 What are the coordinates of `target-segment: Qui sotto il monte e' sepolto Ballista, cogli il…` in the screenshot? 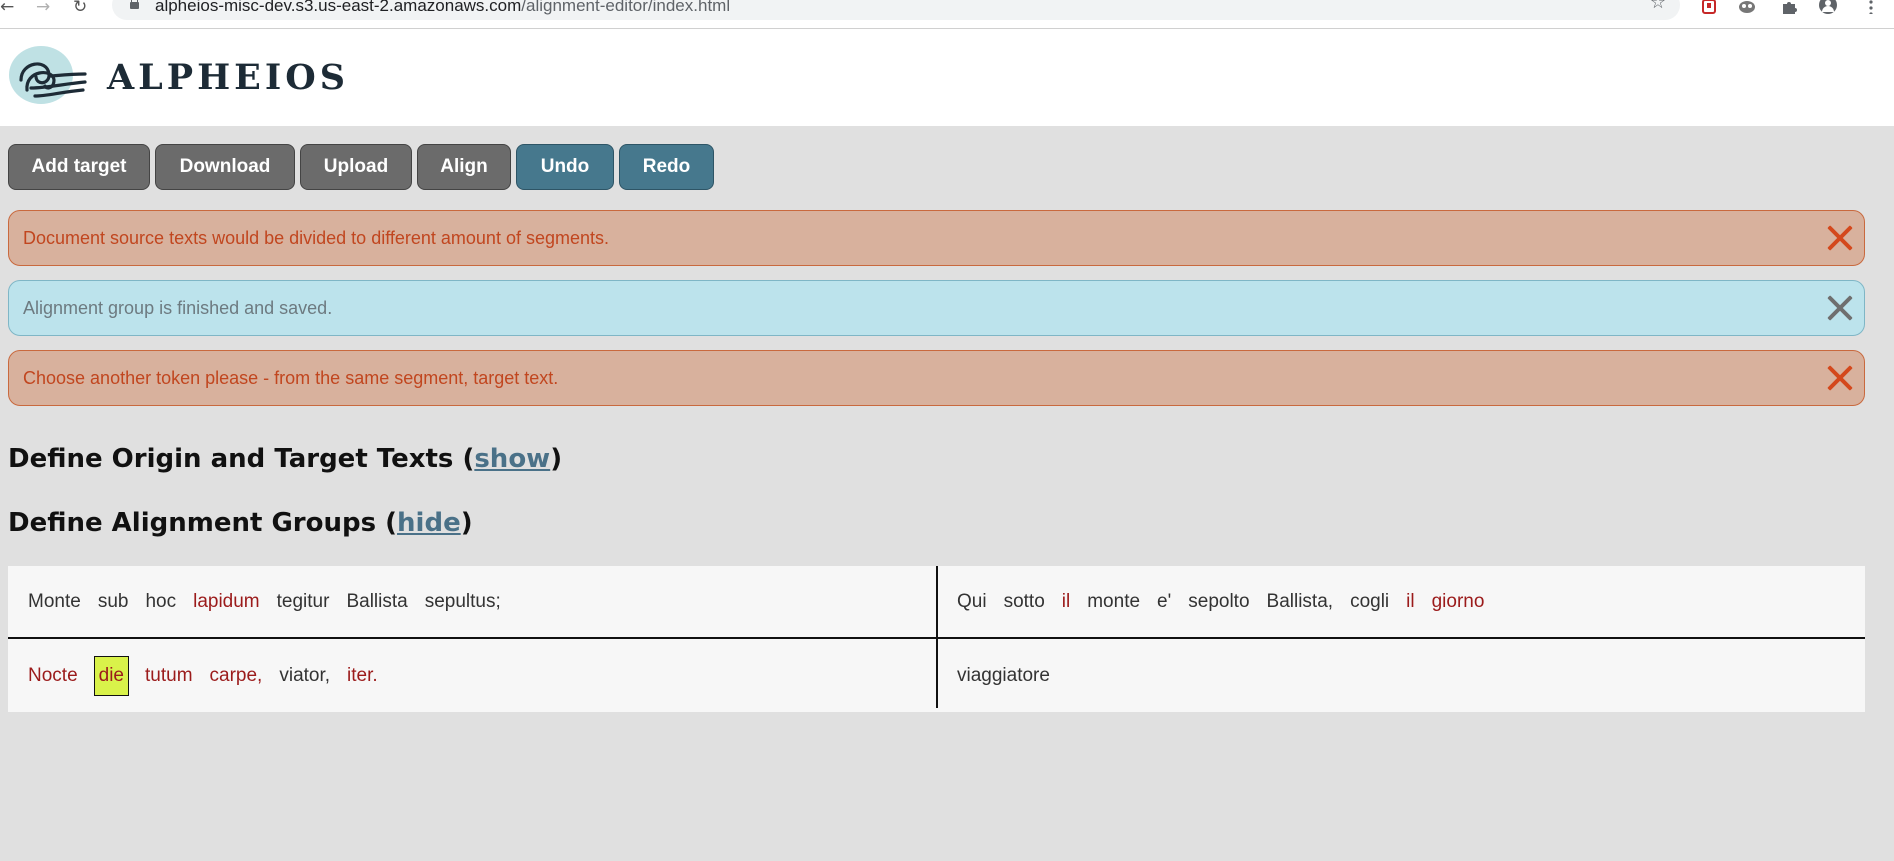 It's located at (1229, 601).